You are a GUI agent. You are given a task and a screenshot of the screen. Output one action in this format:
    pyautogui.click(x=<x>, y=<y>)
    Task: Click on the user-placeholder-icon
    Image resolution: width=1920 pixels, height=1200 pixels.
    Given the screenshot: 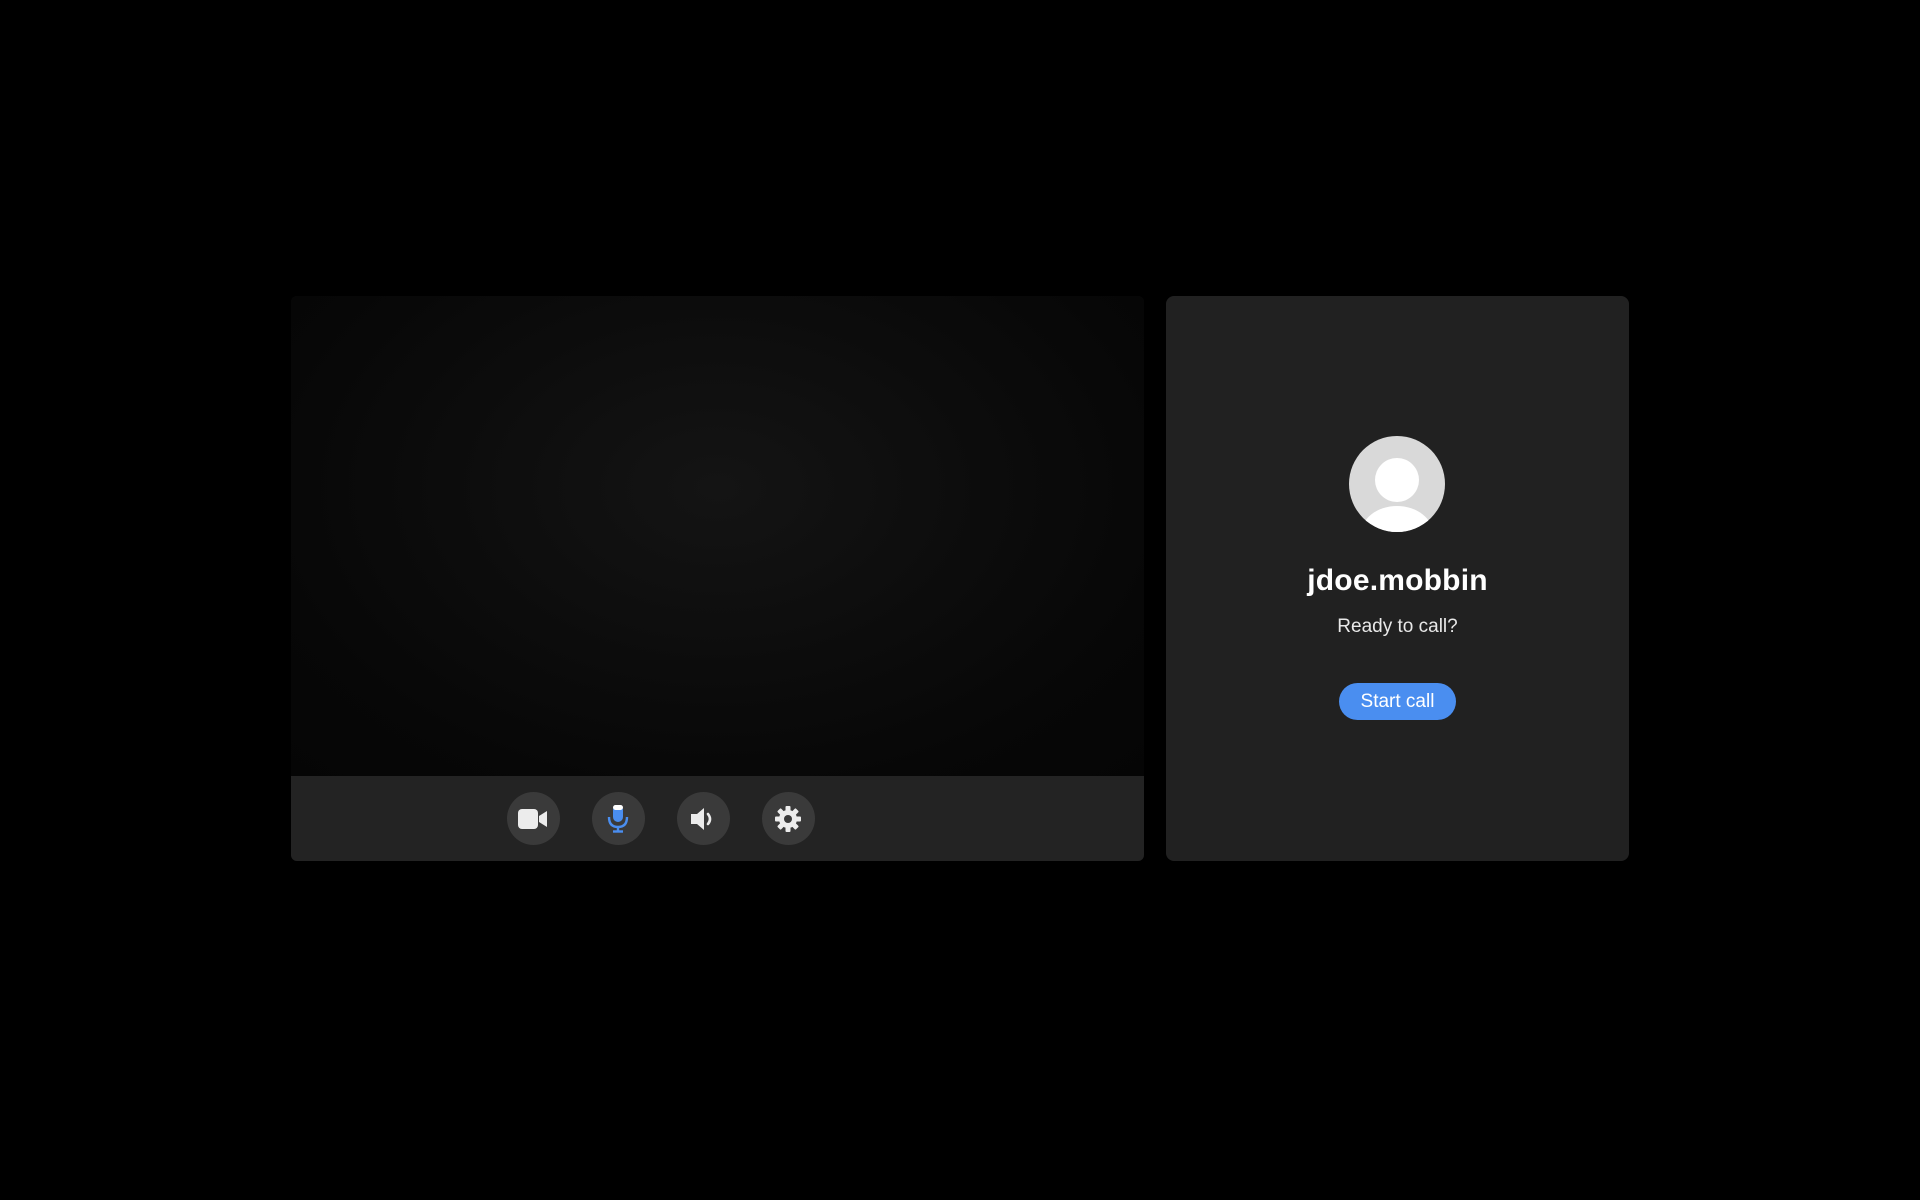 What is the action you would take?
    pyautogui.click(x=1397, y=495)
    